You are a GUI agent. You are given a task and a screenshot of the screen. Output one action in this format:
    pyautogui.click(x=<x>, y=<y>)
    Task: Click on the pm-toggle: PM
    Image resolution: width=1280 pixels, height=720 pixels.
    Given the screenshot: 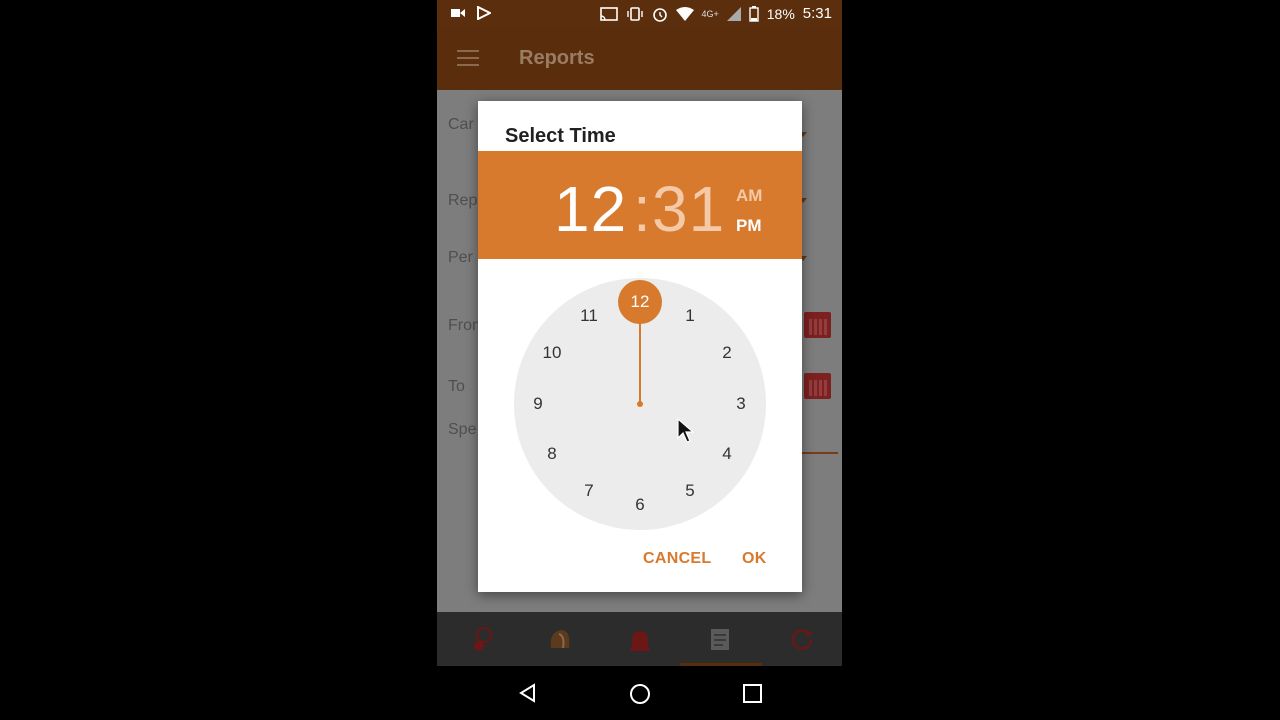 What is the action you would take?
    pyautogui.click(x=749, y=226)
    